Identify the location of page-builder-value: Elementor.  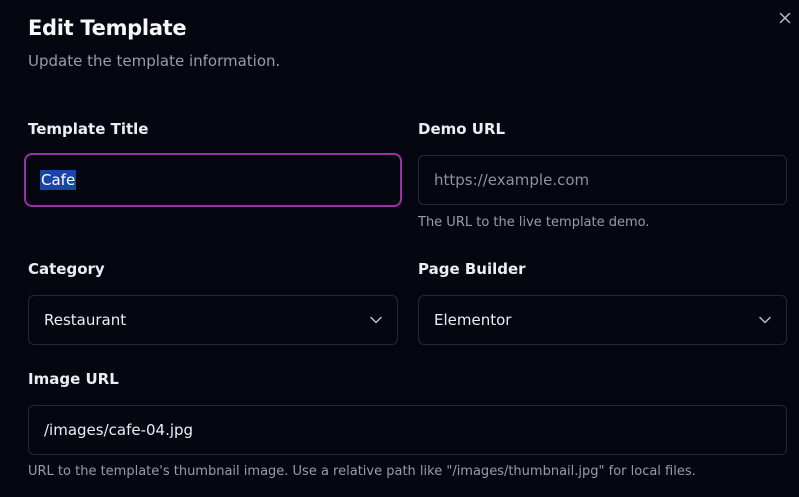
(473, 320).